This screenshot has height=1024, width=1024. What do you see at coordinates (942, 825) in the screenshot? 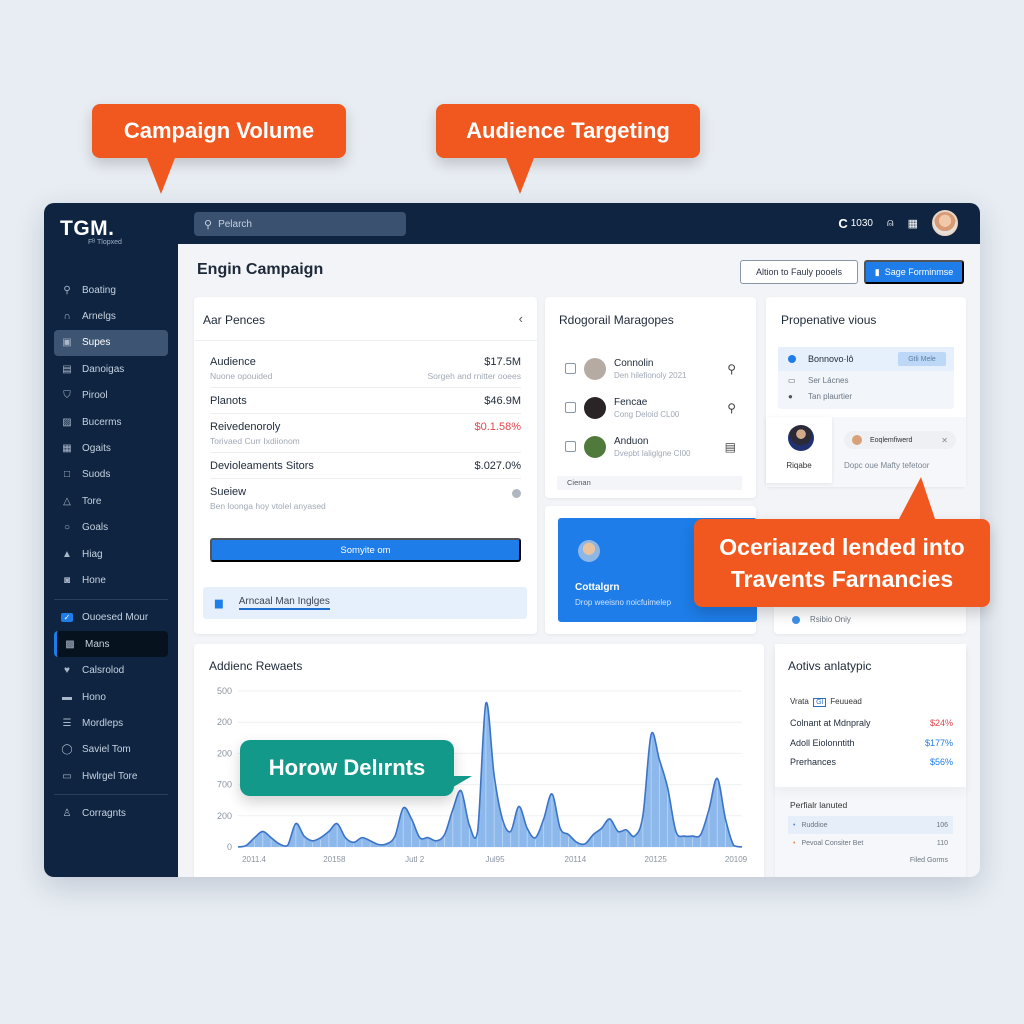
I see `table-value: 106` at bounding box center [942, 825].